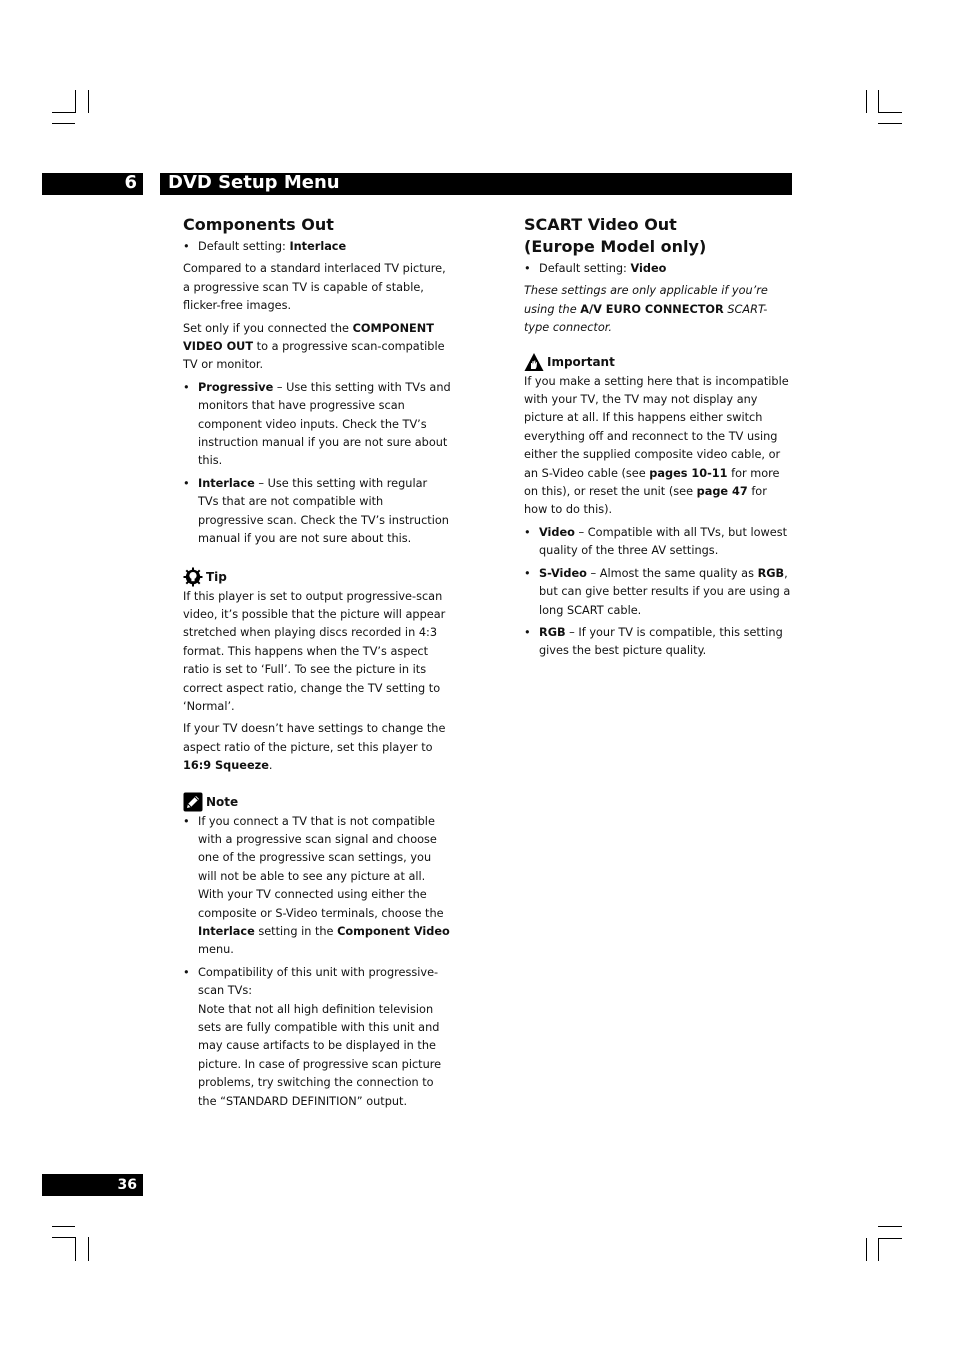 The image size is (954, 1351). What do you see at coordinates (258, 224) in the screenshot?
I see `section-heading: Components Out` at bounding box center [258, 224].